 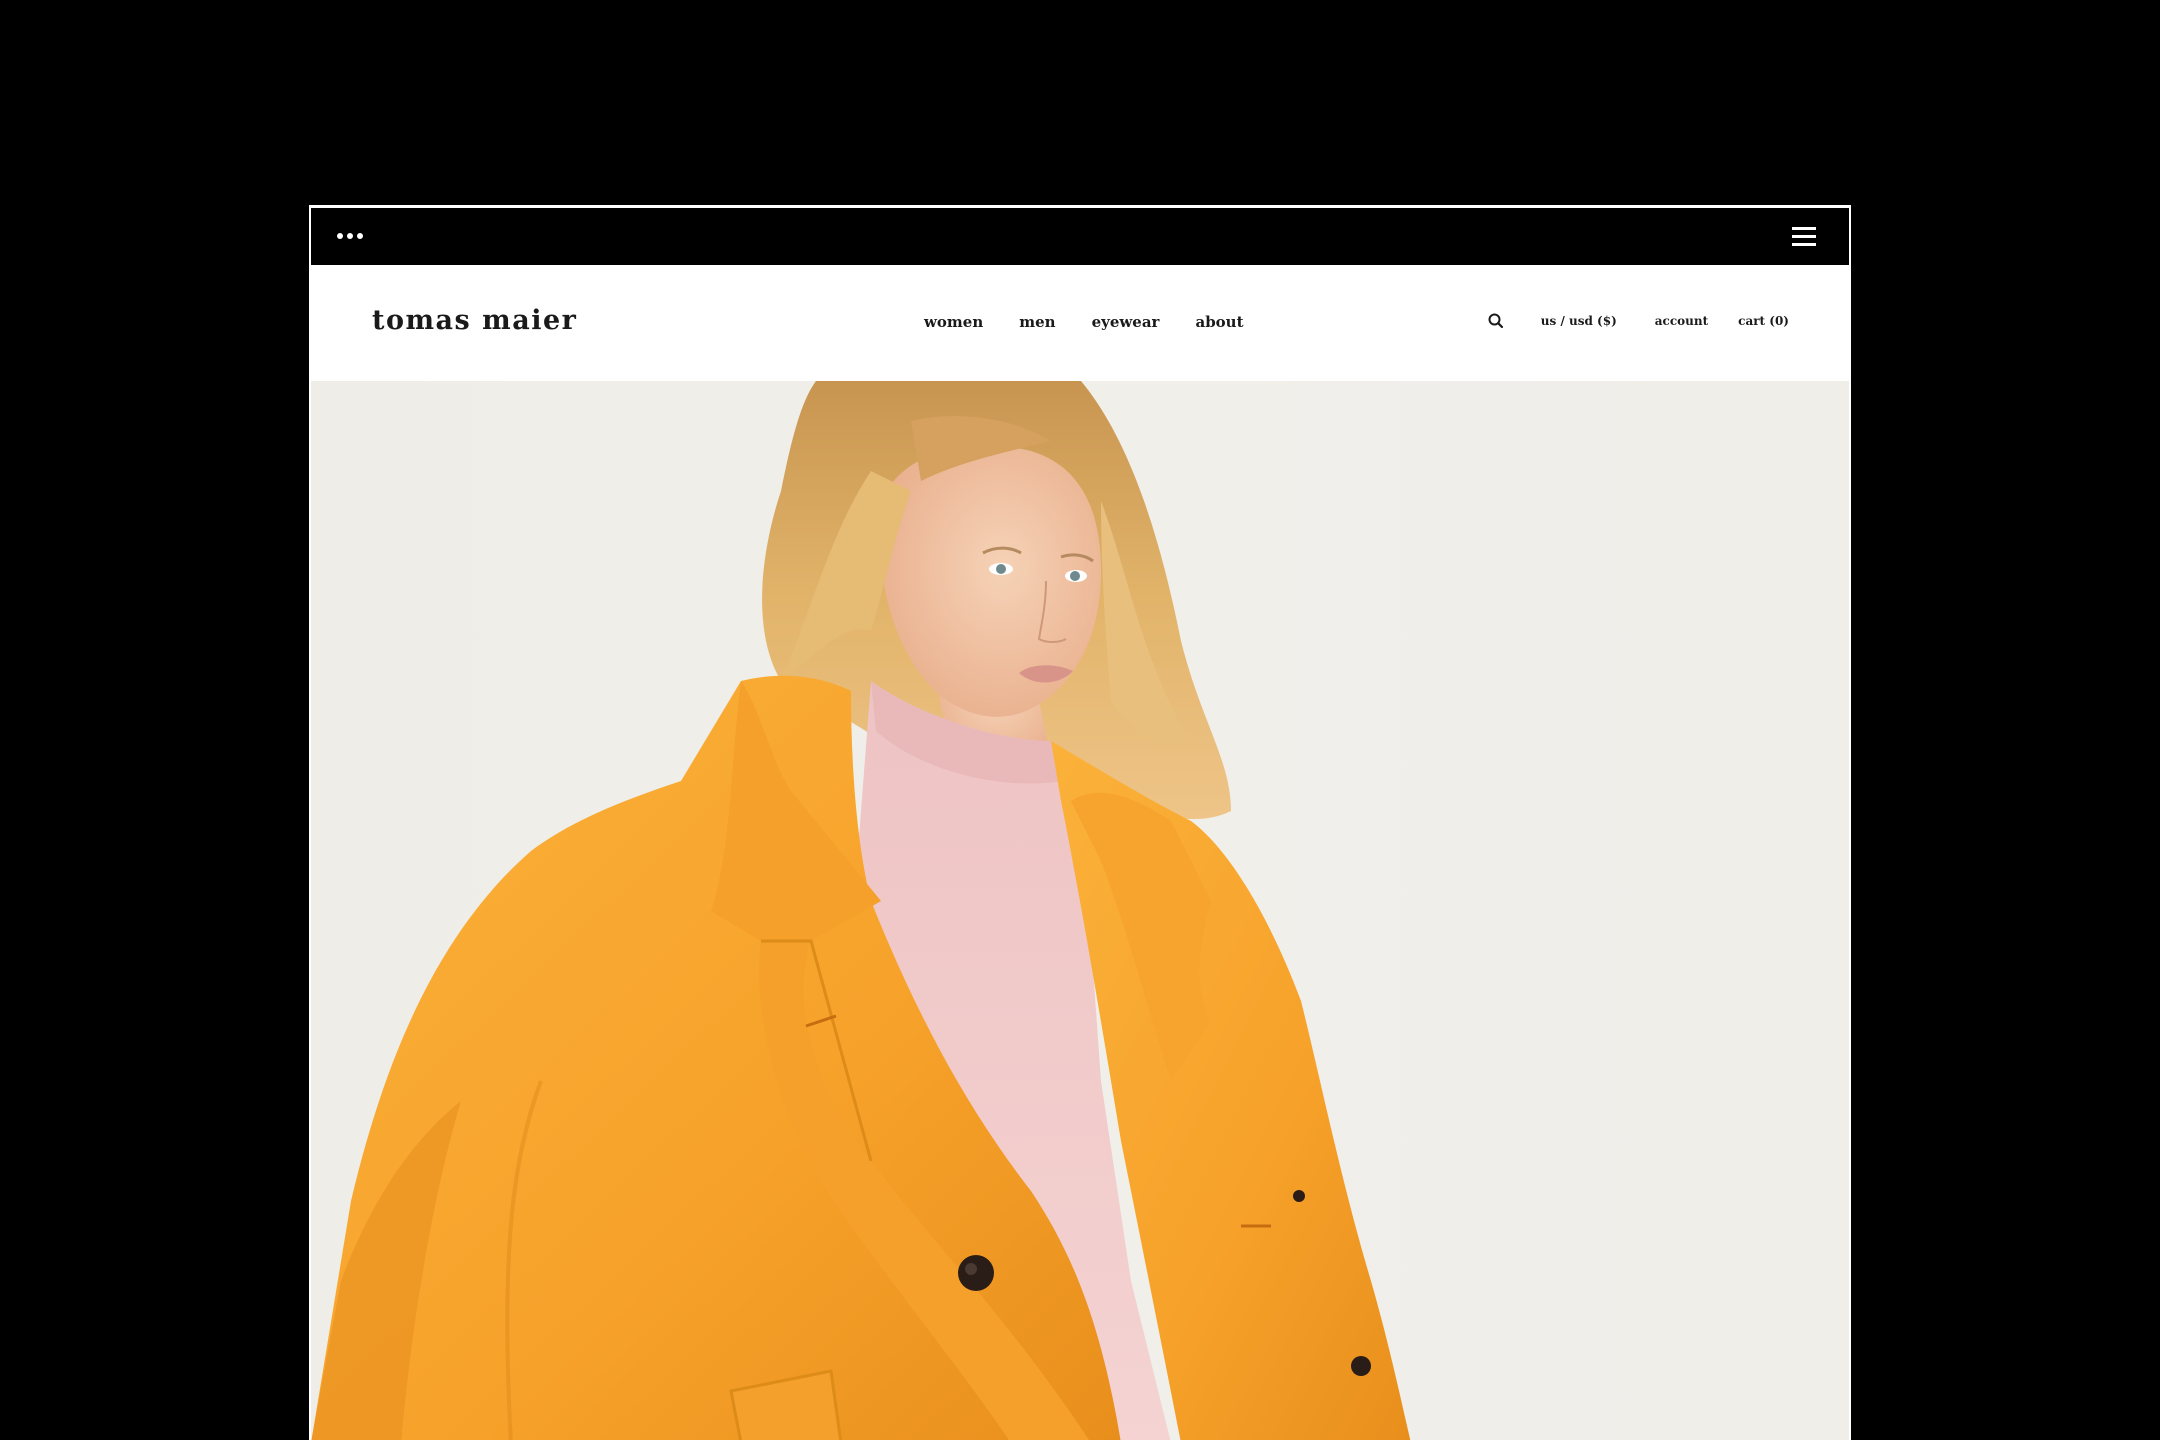 What do you see at coordinates (1084, 322) in the screenshot?
I see `main-nav: women men eyewear about` at bounding box center [1084, 322].